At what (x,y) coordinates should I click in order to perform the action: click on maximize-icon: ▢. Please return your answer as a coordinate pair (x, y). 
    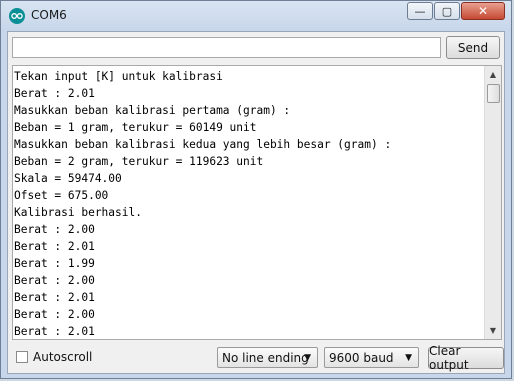
    Looking at the image, I should click on (447, 11).